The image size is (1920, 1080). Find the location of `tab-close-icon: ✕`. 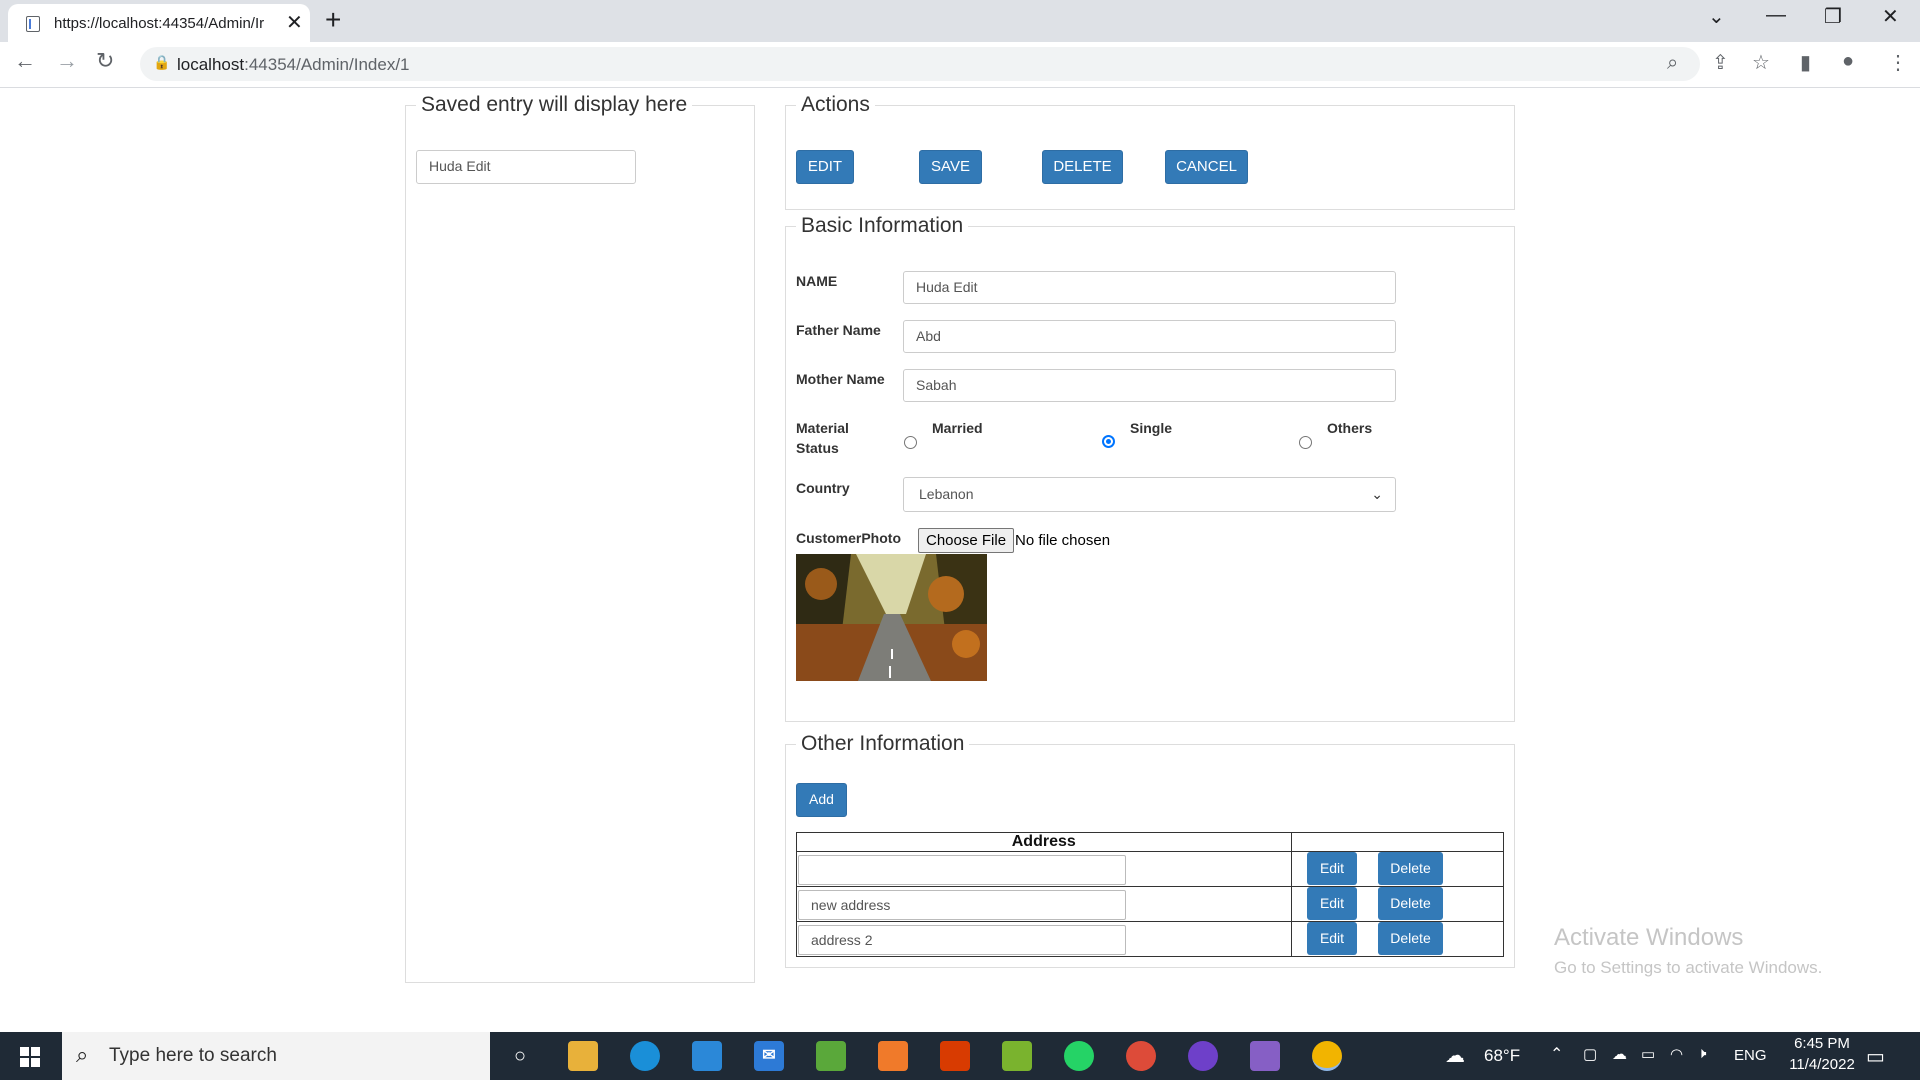

tab-close-icon: ✕ is located at coordinates (294, 22).